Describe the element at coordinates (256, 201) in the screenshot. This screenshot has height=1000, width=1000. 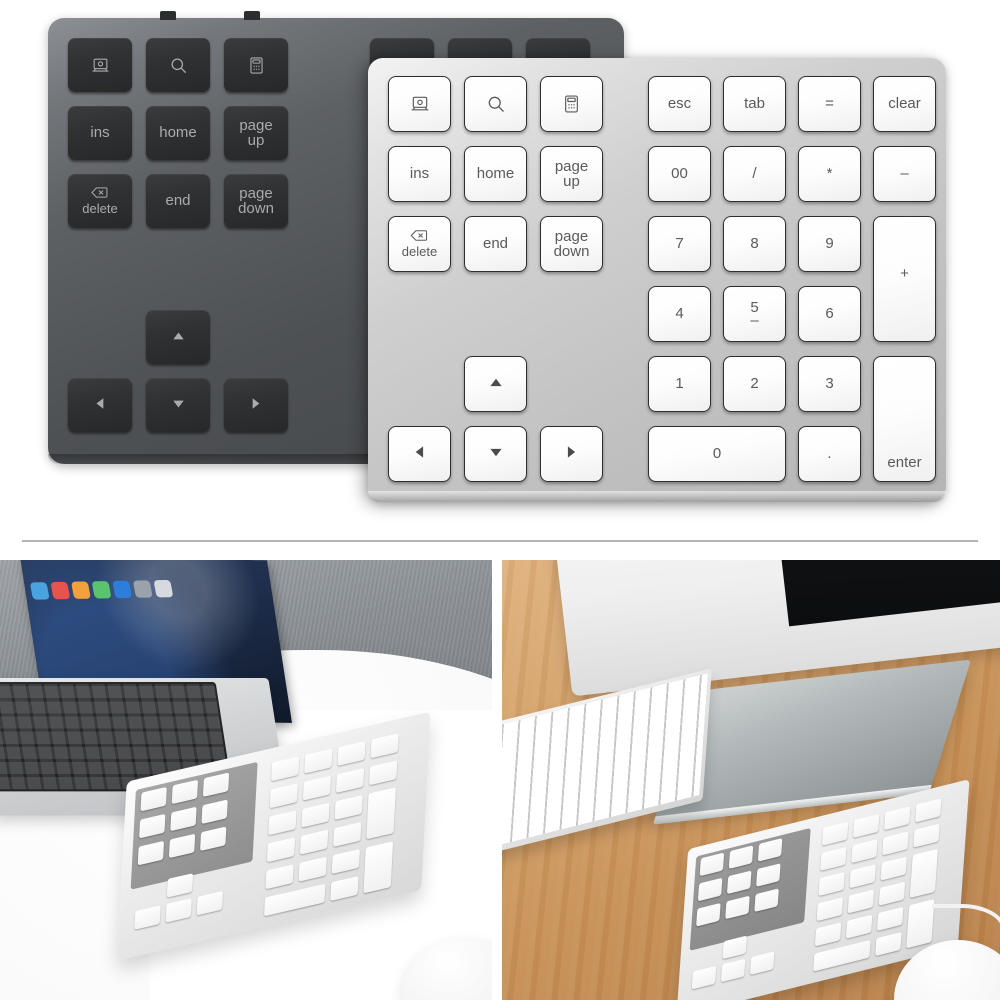
I see `key-page-down-dark: page down` at that location.